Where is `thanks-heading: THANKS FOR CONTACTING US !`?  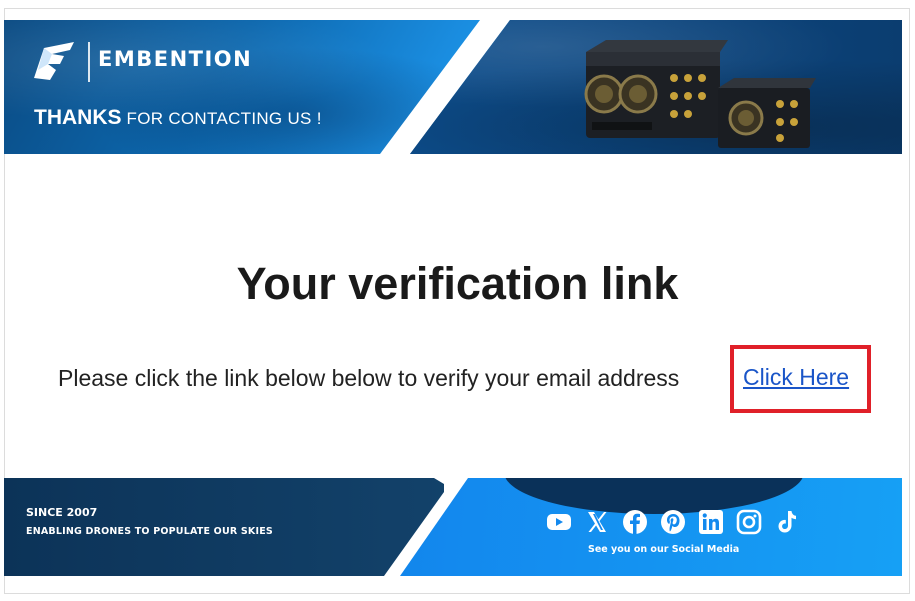 thanks-heading: THANKS FOR CONTACTING US ! is located at coordinates (178, 118).